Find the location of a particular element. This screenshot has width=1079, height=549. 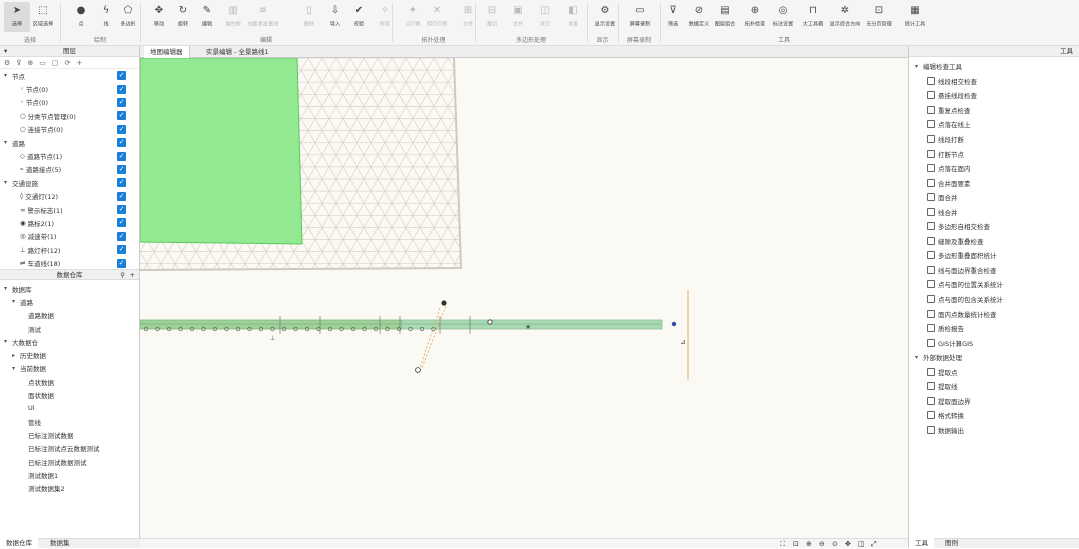

ribbon-button-2: ⬚ 区域选择 is located at coordinates (43, 17).